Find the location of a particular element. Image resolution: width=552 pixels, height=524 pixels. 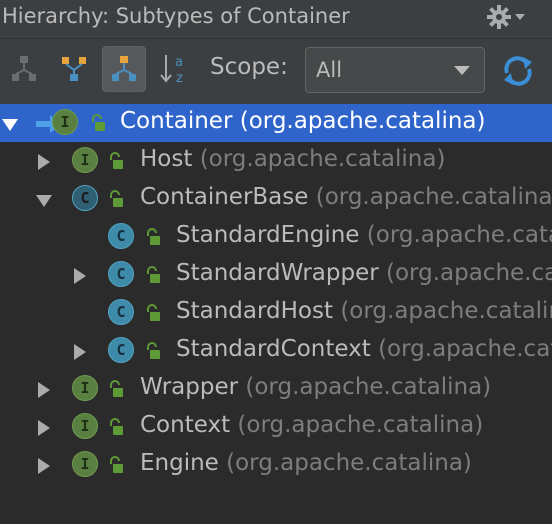

refresh-icon is located at coordinates (518, 71).